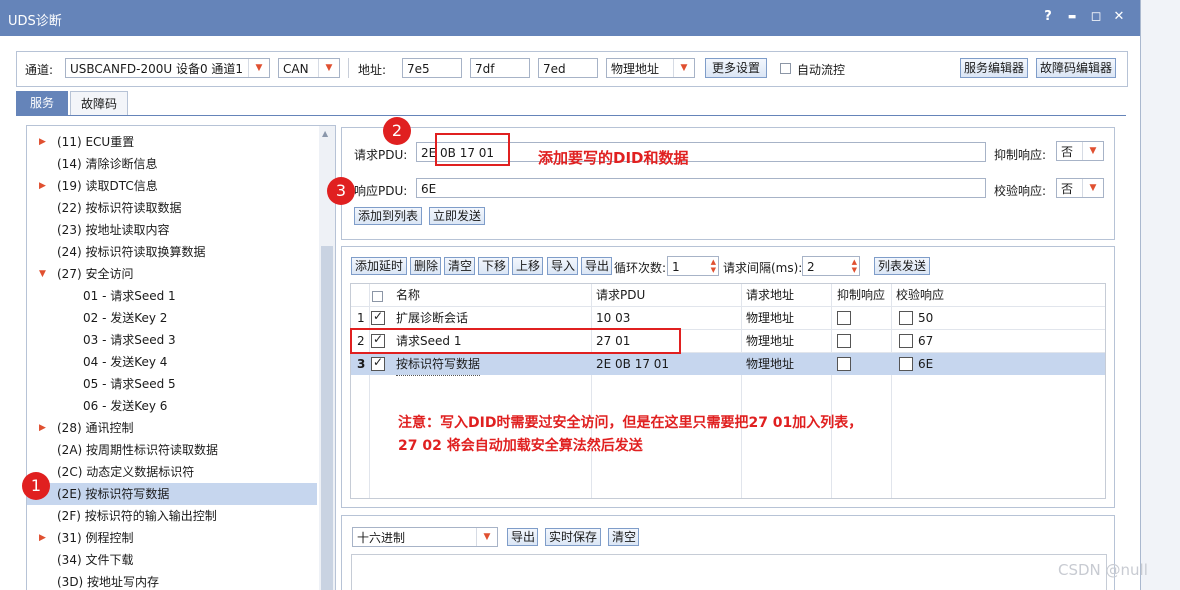 This screenshot has width=1180, height=590. What do you see at coordinates (172, 208) in the screenshot?
I see `tree-item: (22) 按标识符读取数据` at bounding box center [172, 208].